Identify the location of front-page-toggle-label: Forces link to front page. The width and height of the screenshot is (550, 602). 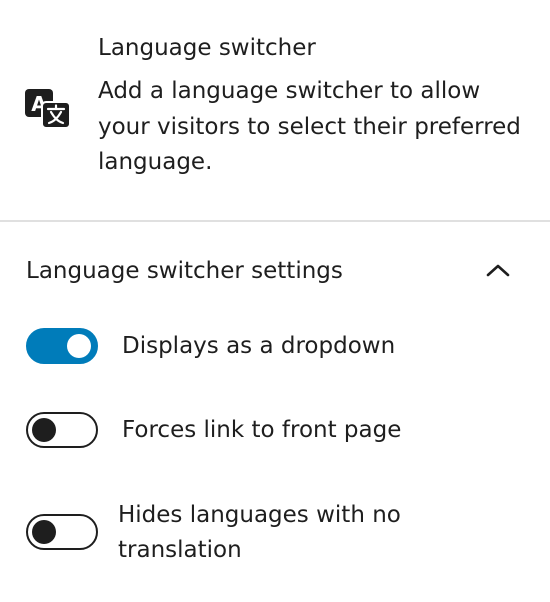
(262, 430).